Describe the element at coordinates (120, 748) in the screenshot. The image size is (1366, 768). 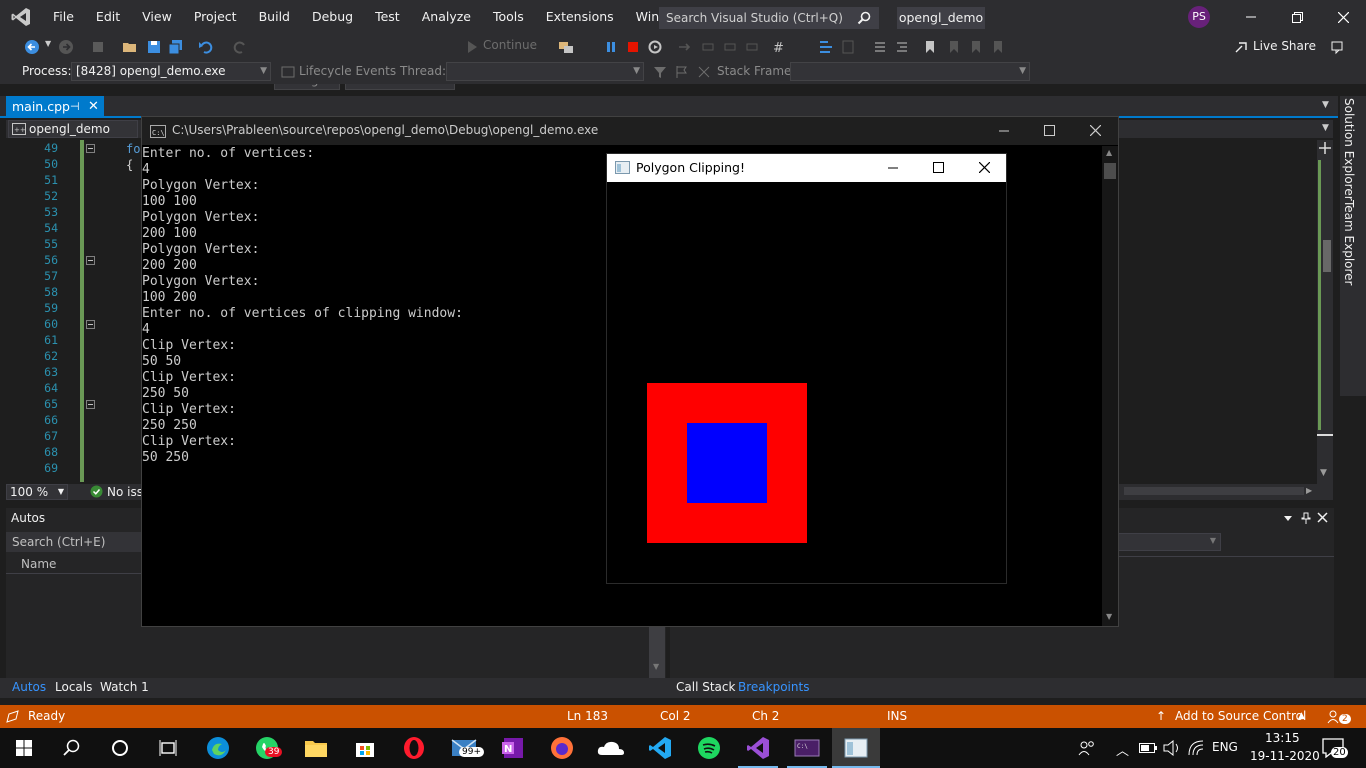
I see `cortana-button` at that location.